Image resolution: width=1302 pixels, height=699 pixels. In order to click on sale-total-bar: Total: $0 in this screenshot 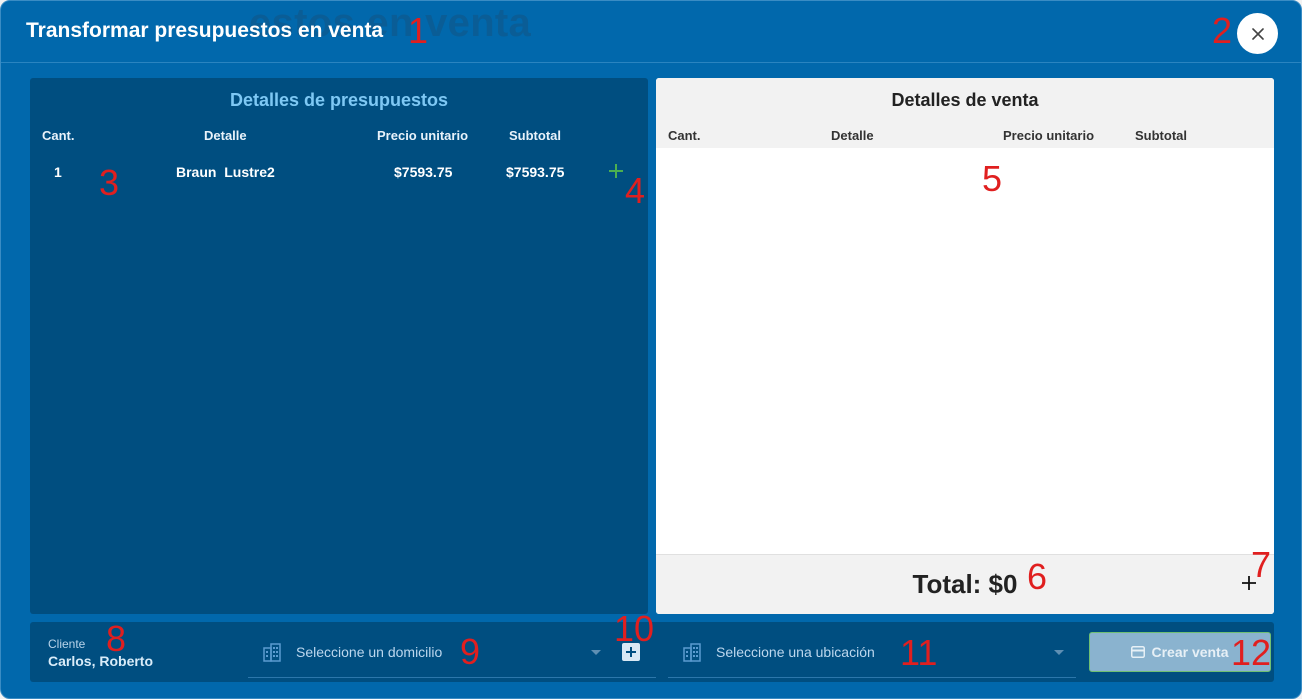, I will do `click(965, 584)`.